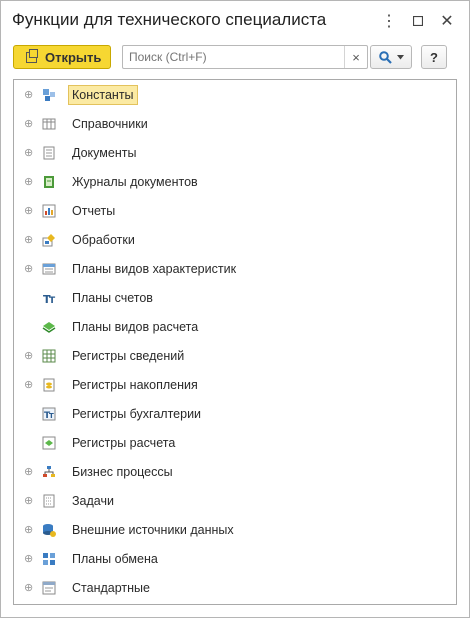 The width and height of the screenshot is (470, 618). I want to click on tree-item: Планы видов расчета, so click(234, 327).